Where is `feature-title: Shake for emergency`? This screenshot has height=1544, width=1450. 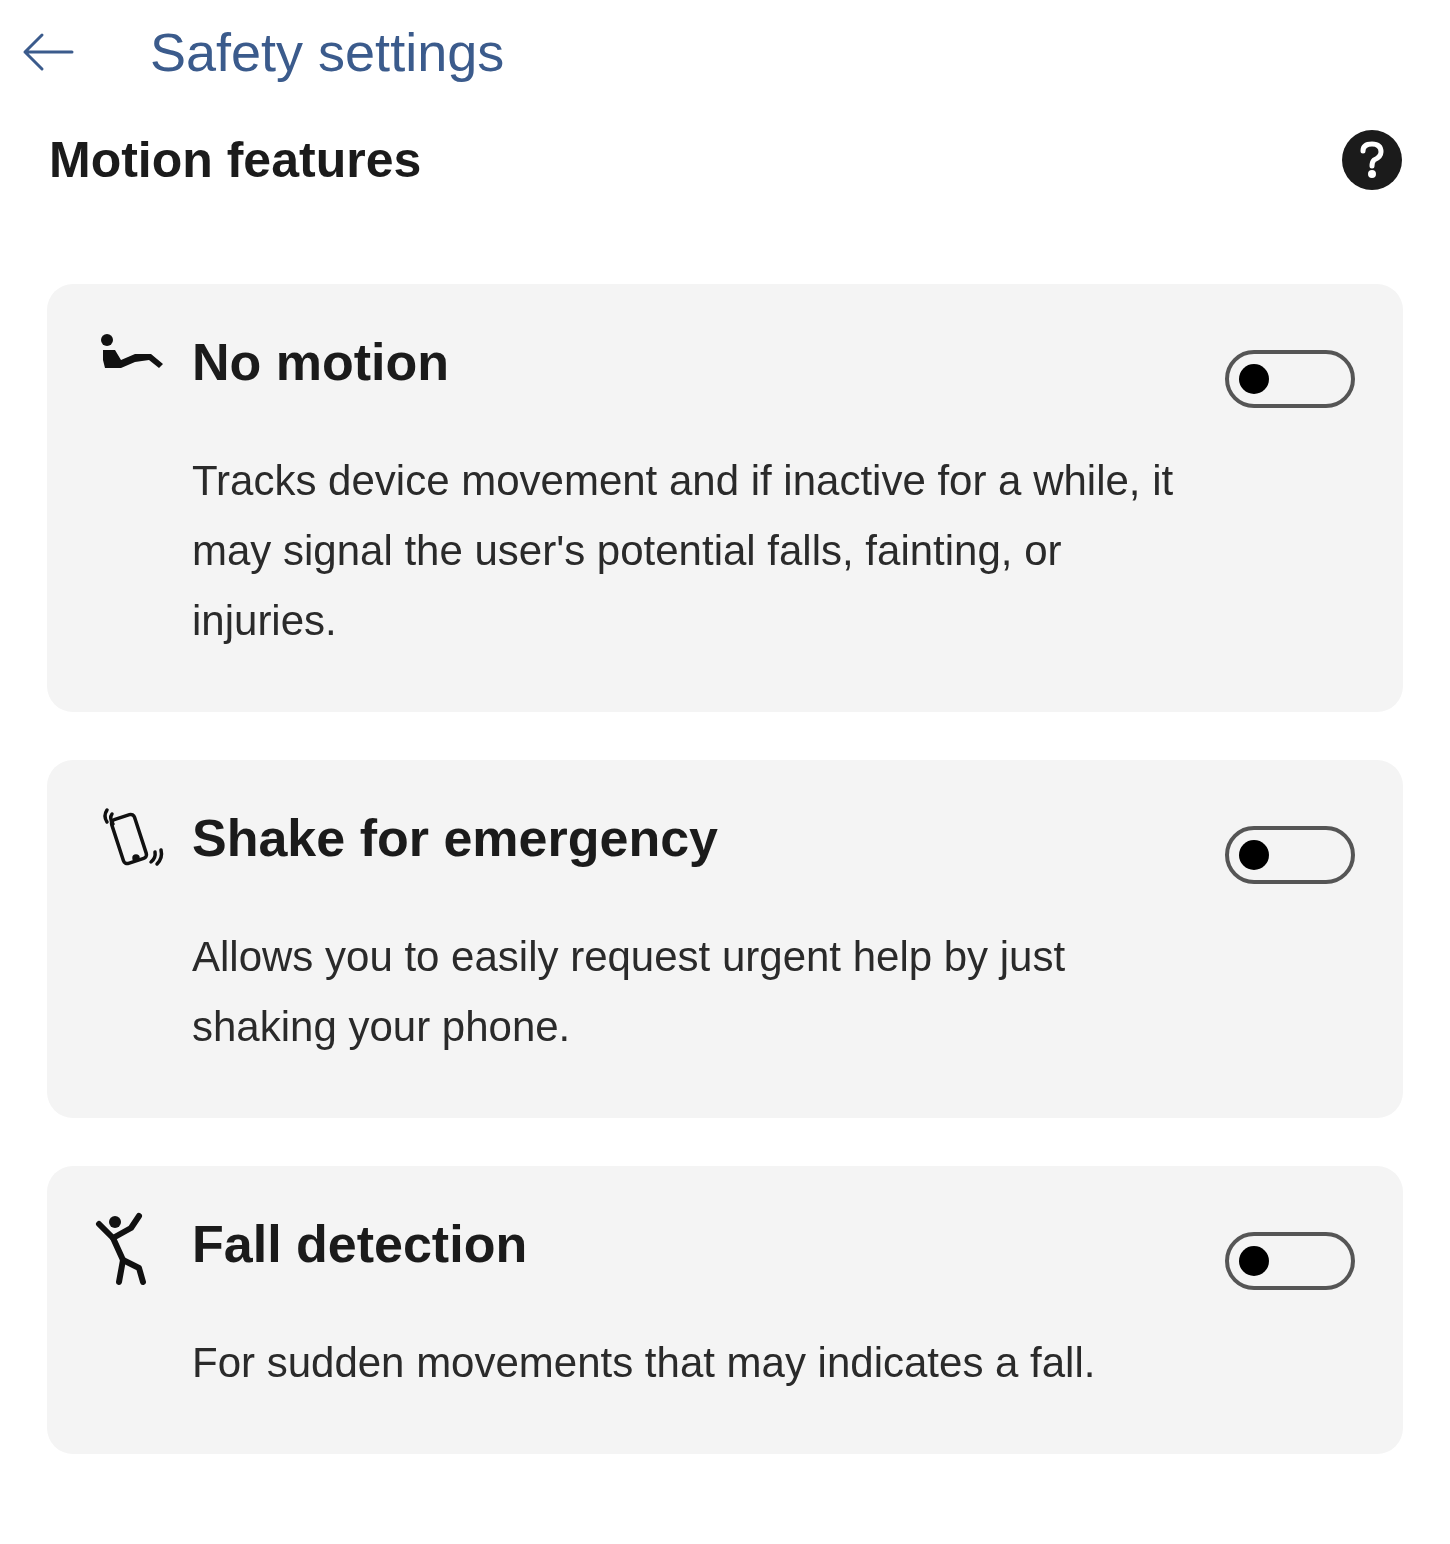 feature-title: Shake for emergency is located at coordinates (455, 838).